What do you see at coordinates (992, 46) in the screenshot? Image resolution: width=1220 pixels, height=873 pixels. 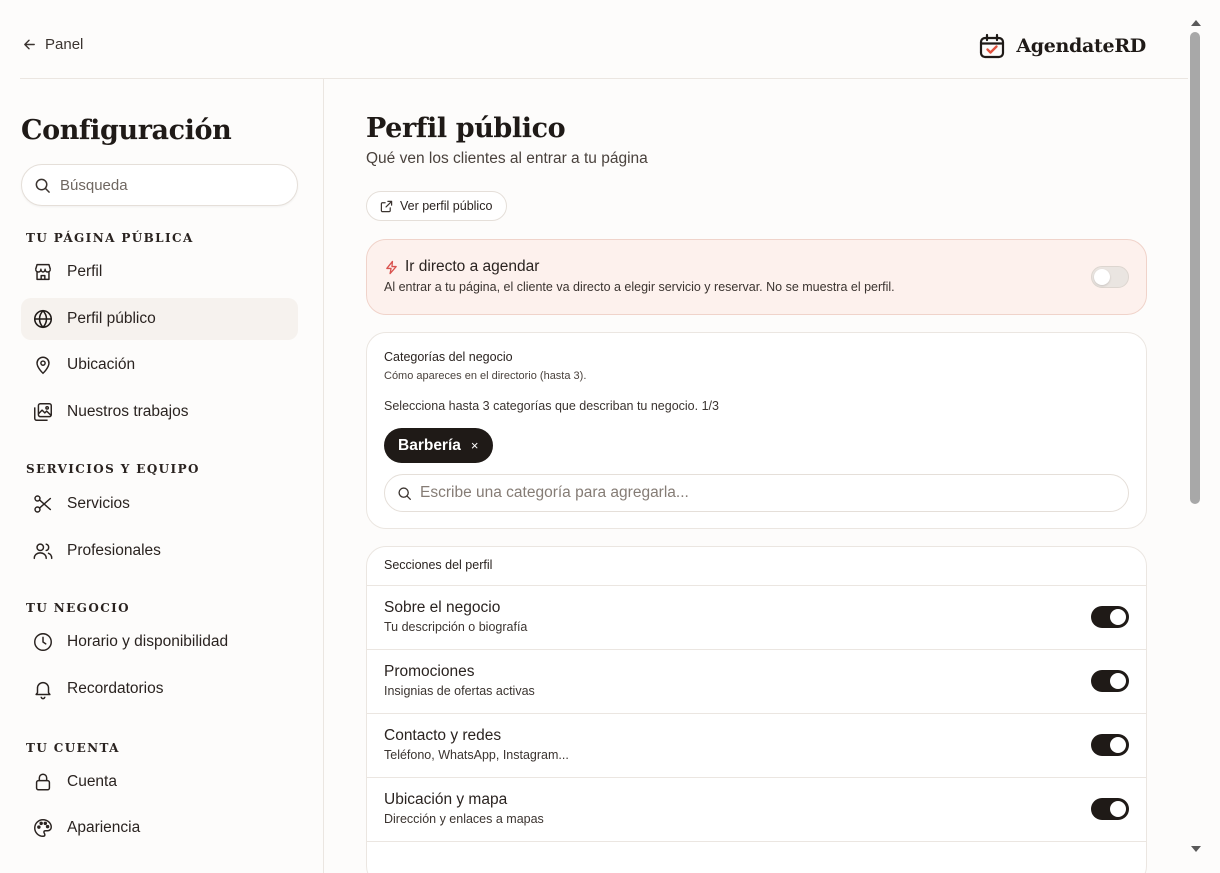 I see `calendar-check-icon` at bounding box center [992, 46].